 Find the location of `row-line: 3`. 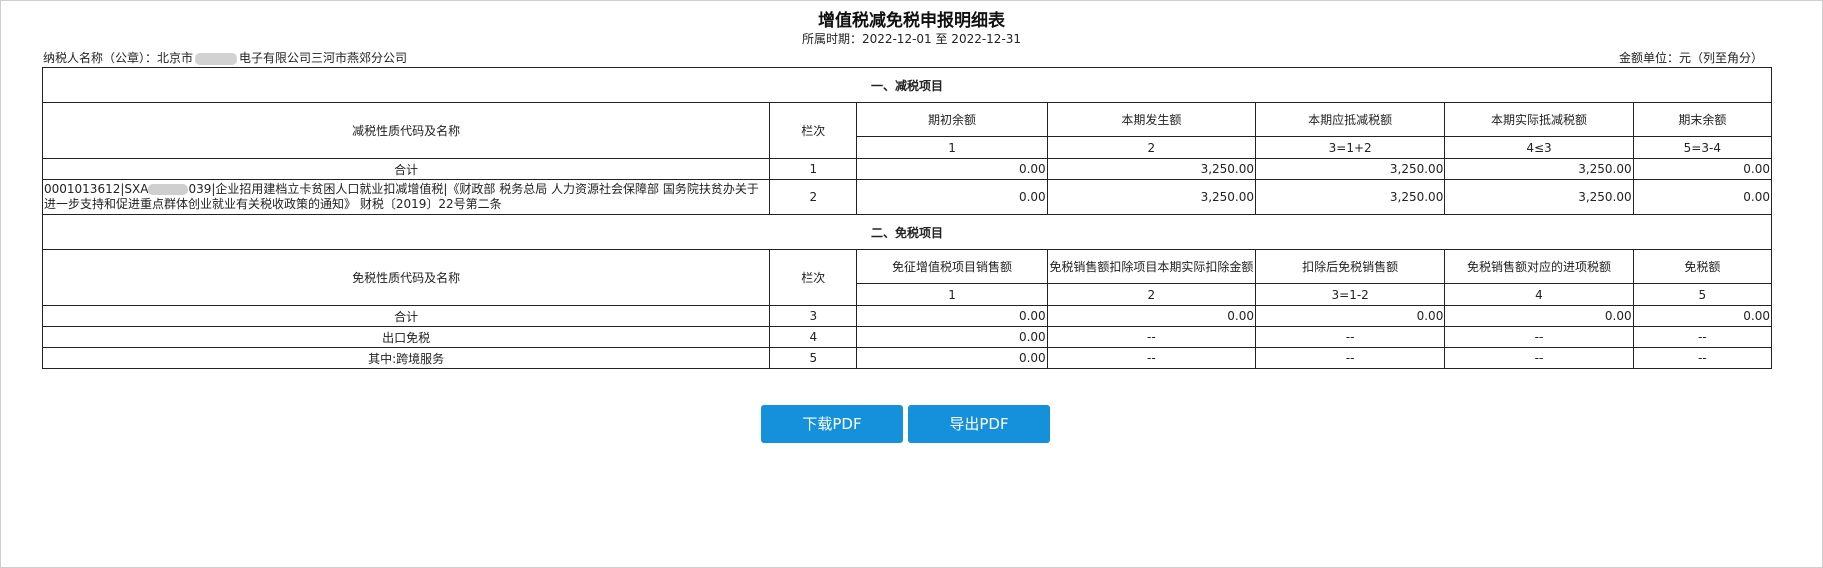

row-line: 3 is located at coordinates (813, 316).